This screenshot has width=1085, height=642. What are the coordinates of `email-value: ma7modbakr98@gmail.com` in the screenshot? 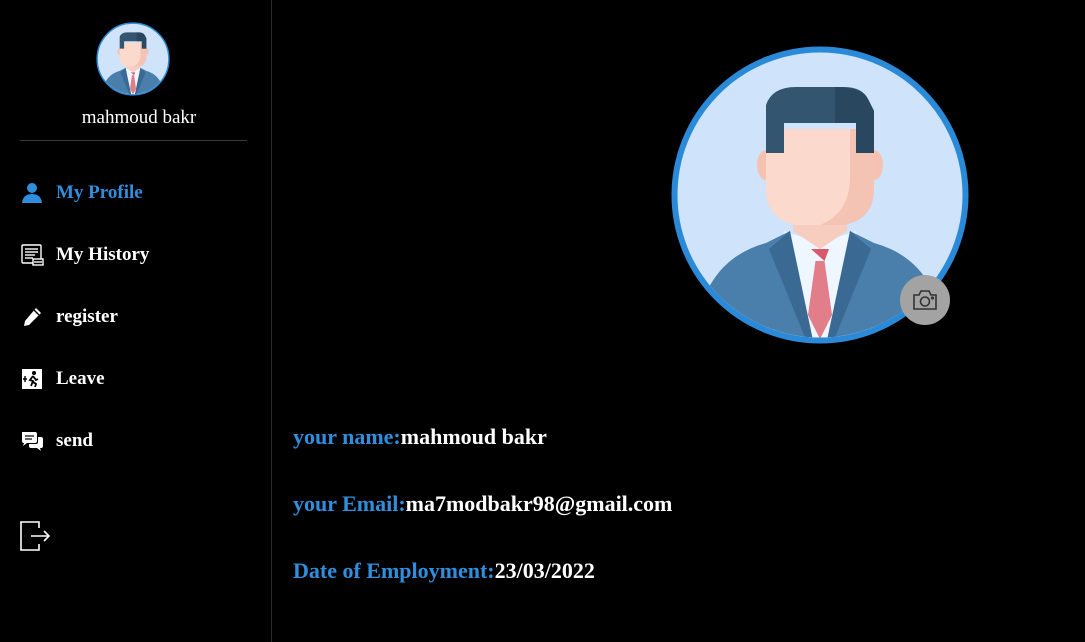 It's located at (539, 503).